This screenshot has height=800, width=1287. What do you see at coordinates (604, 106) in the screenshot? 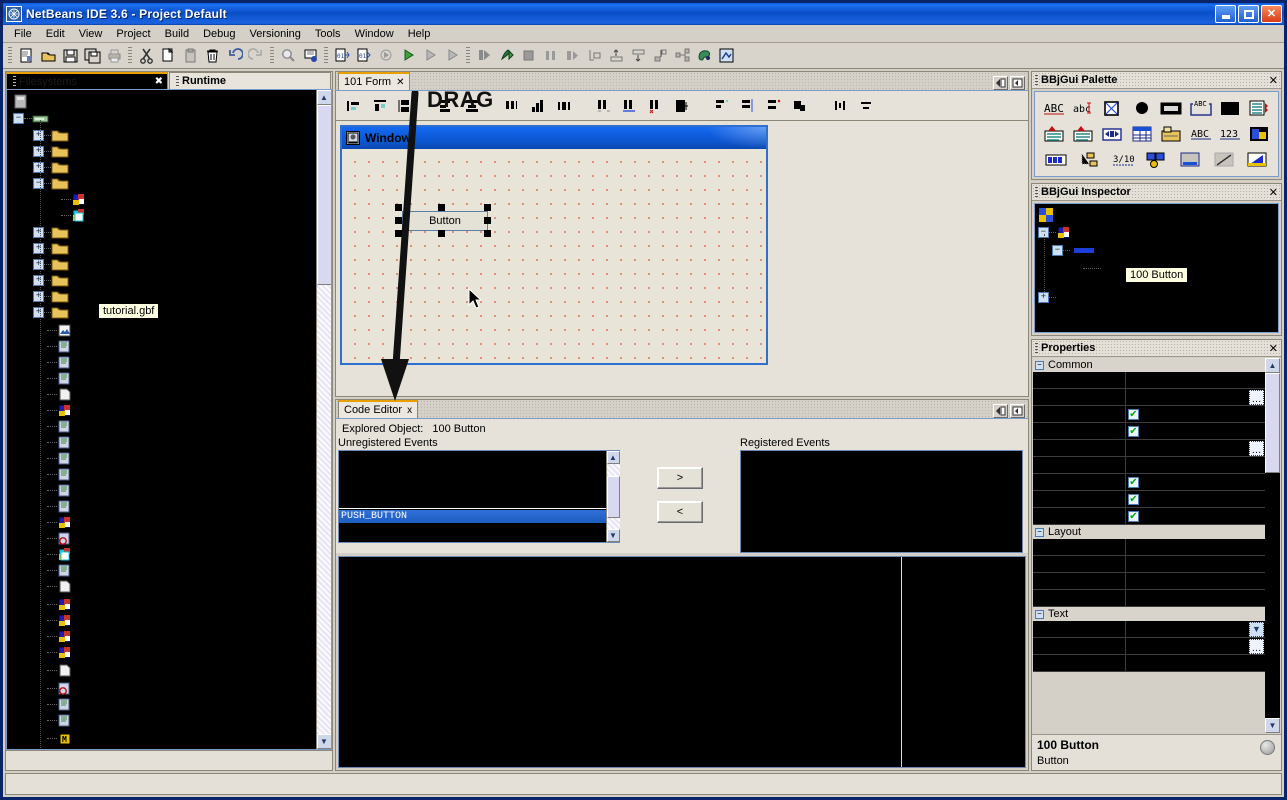
I see `space-horizontal-equal-icon` at bounding box center [604, 106].